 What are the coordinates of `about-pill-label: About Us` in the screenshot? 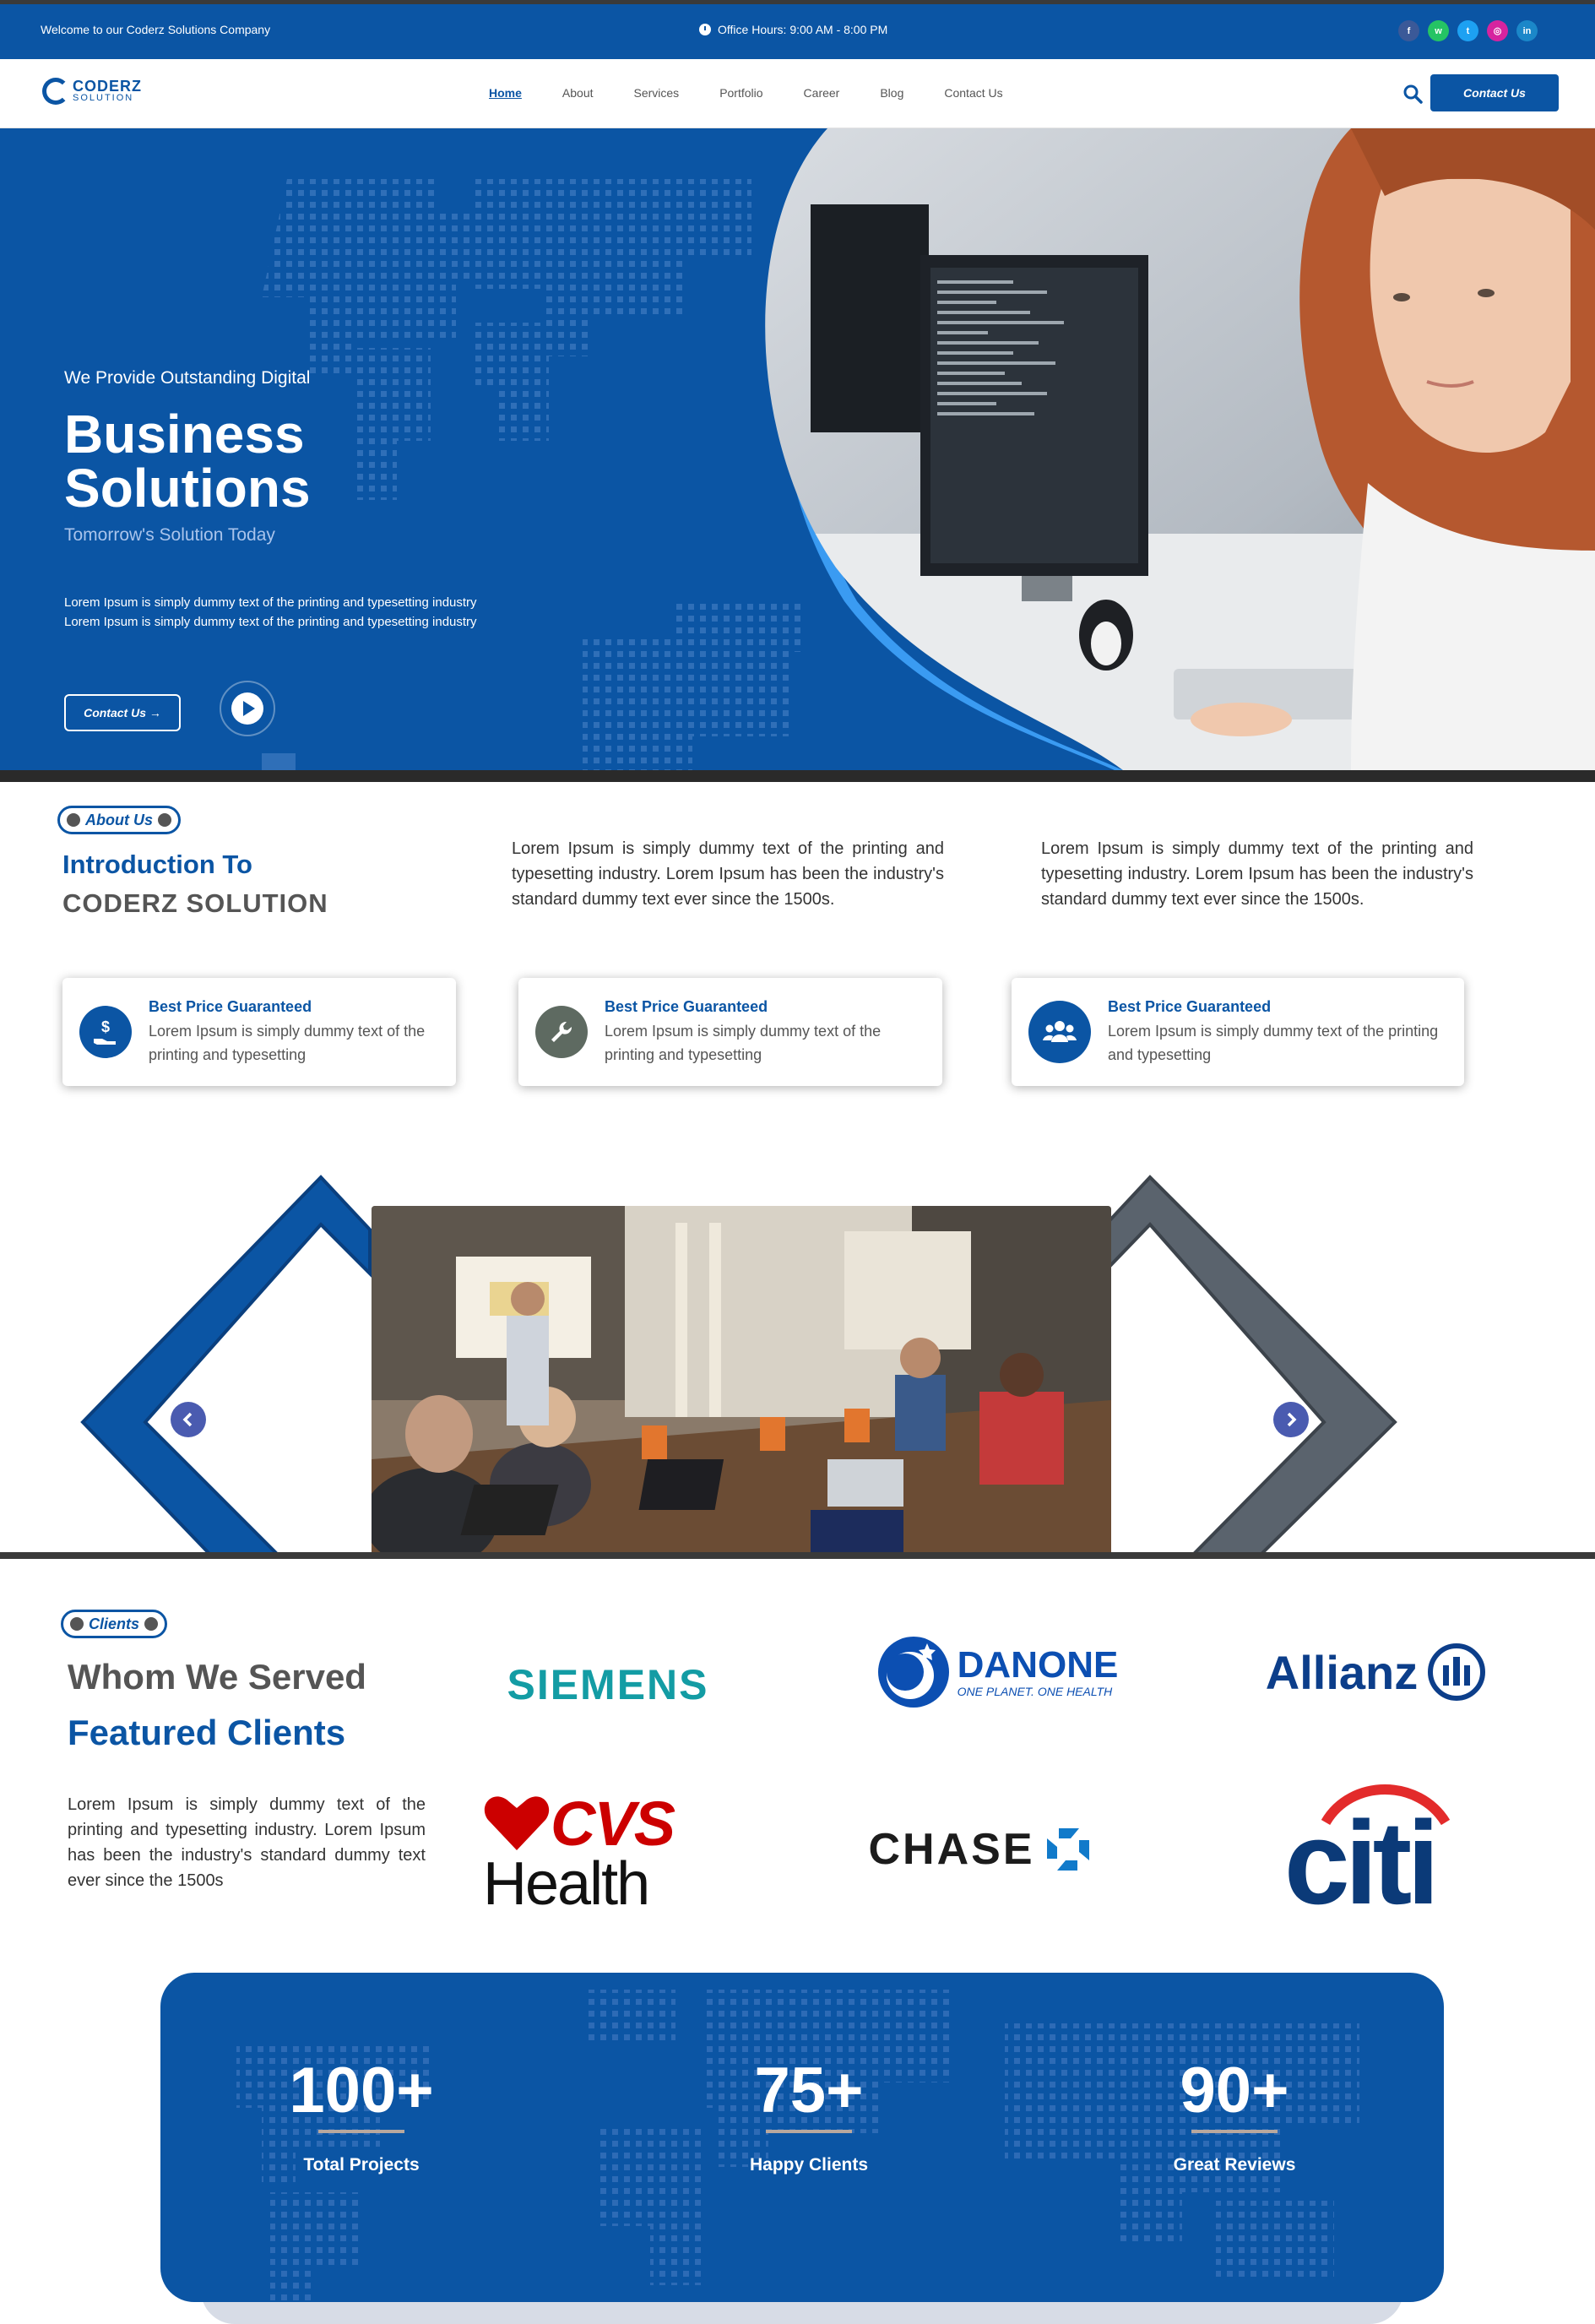 It's located at (119, 819).